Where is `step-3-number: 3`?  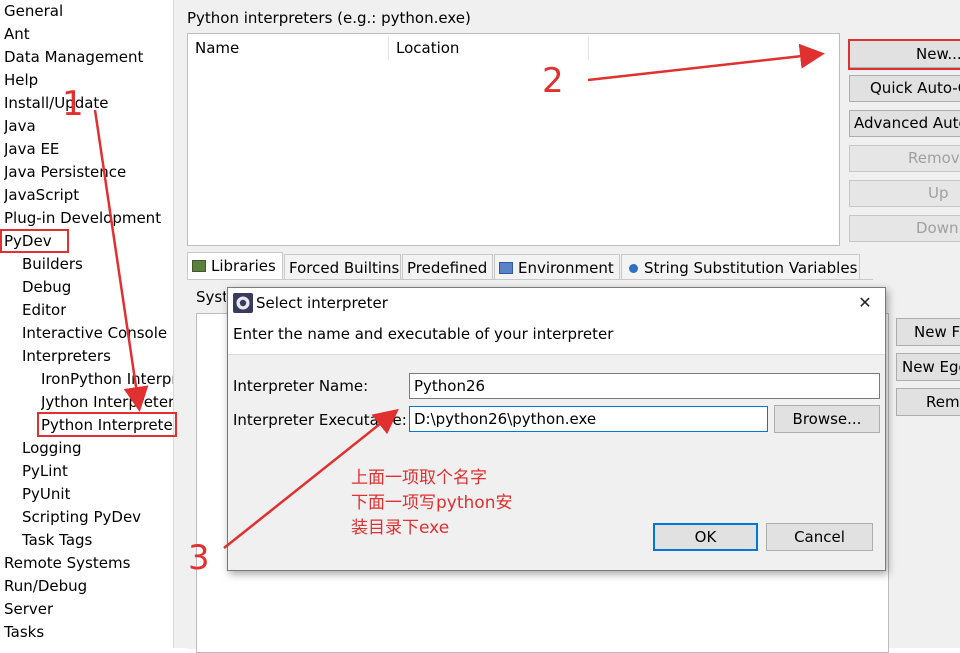 step-3-number: 3 is located at coordinates (199, 558).